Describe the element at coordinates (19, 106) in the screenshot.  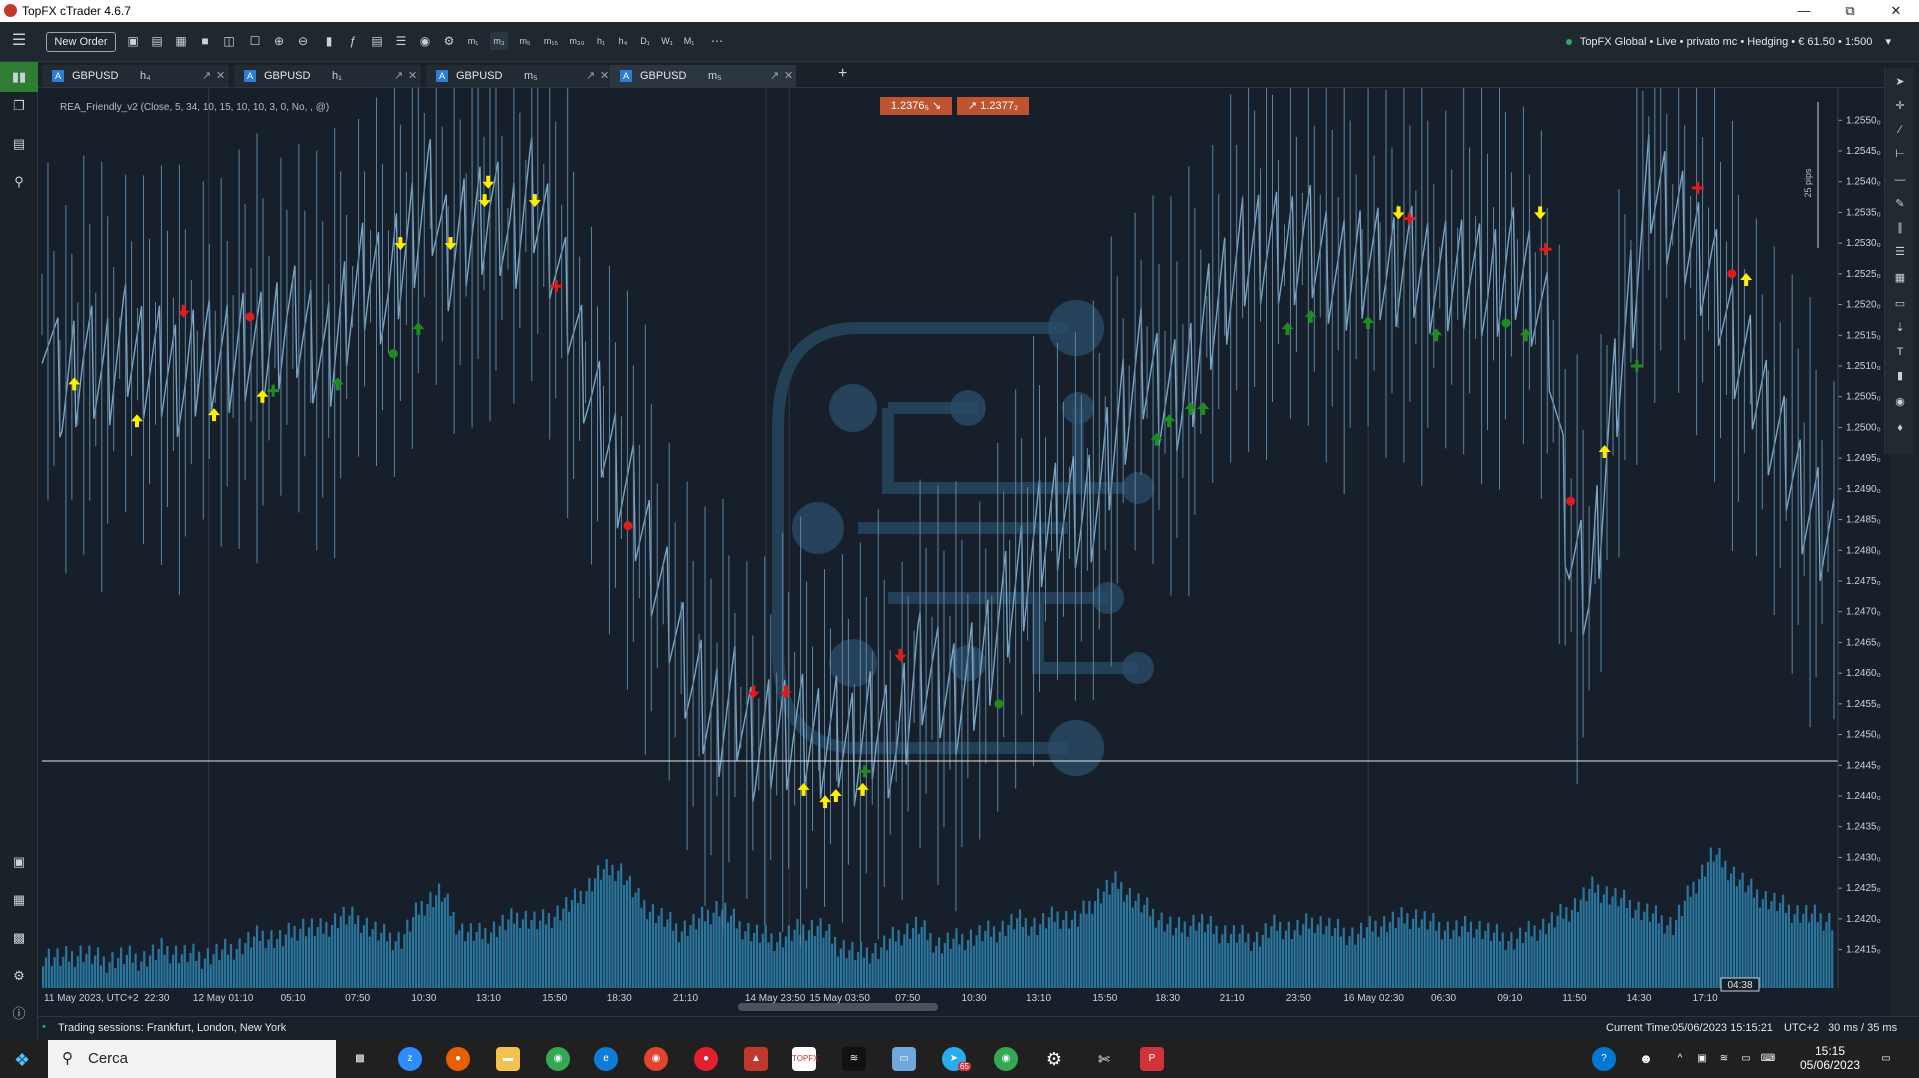
I see `copy-app-icon: ❐` at that location.